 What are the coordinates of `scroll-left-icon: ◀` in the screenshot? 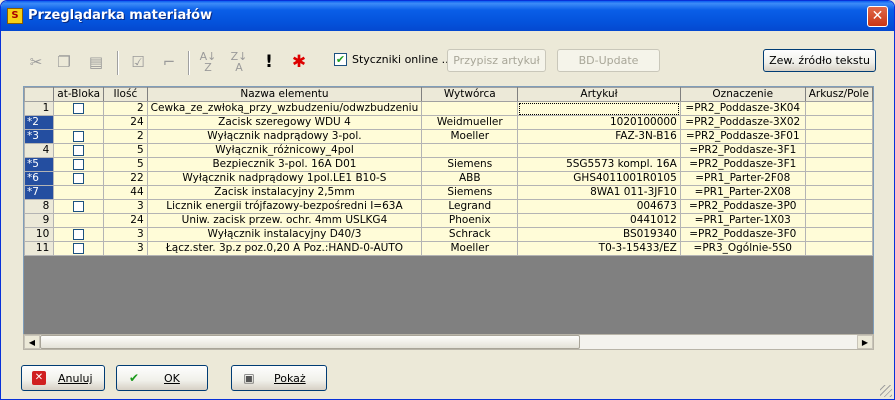 It's located at (32, 342).